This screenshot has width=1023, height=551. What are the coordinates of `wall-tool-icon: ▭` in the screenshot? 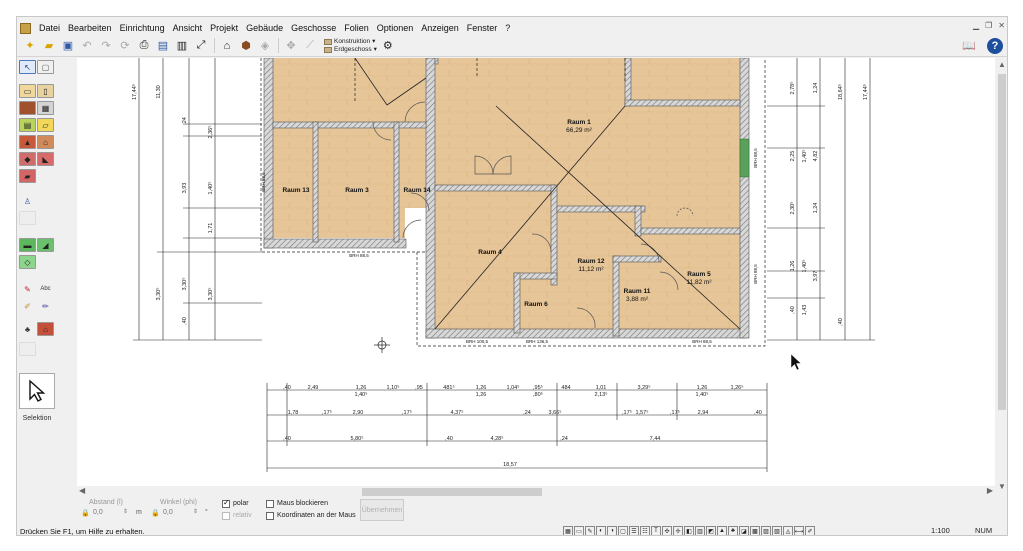 It's located at (27, 91).